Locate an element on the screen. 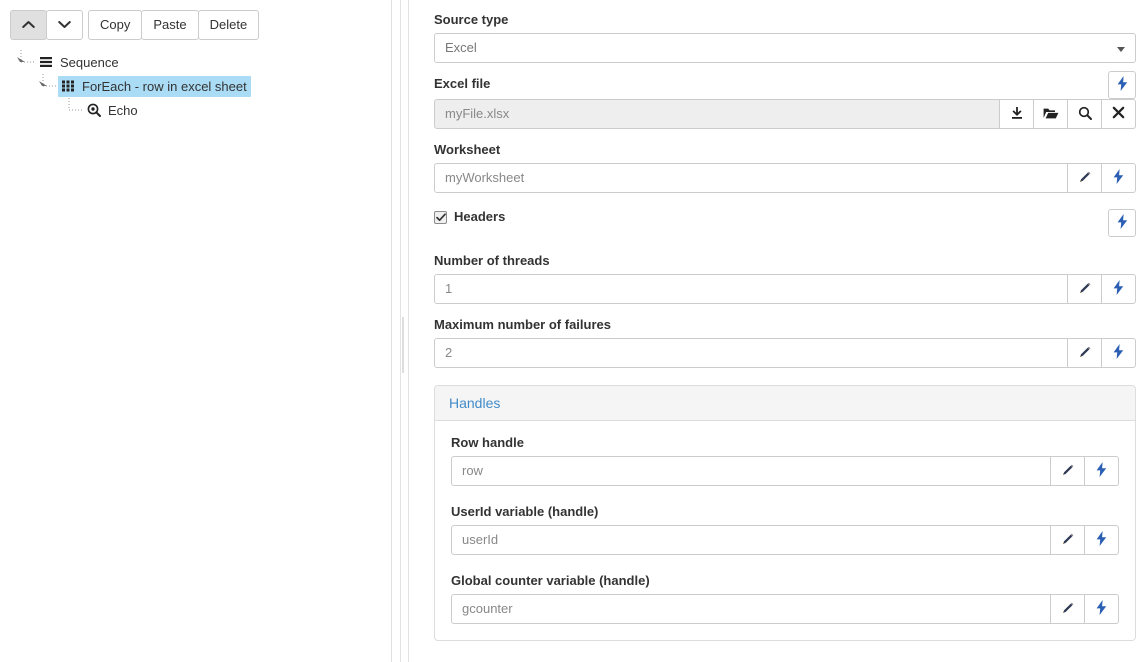 This screenshot has height=662, width=1148. headers-checkbox is located at coordinates (440, 217).